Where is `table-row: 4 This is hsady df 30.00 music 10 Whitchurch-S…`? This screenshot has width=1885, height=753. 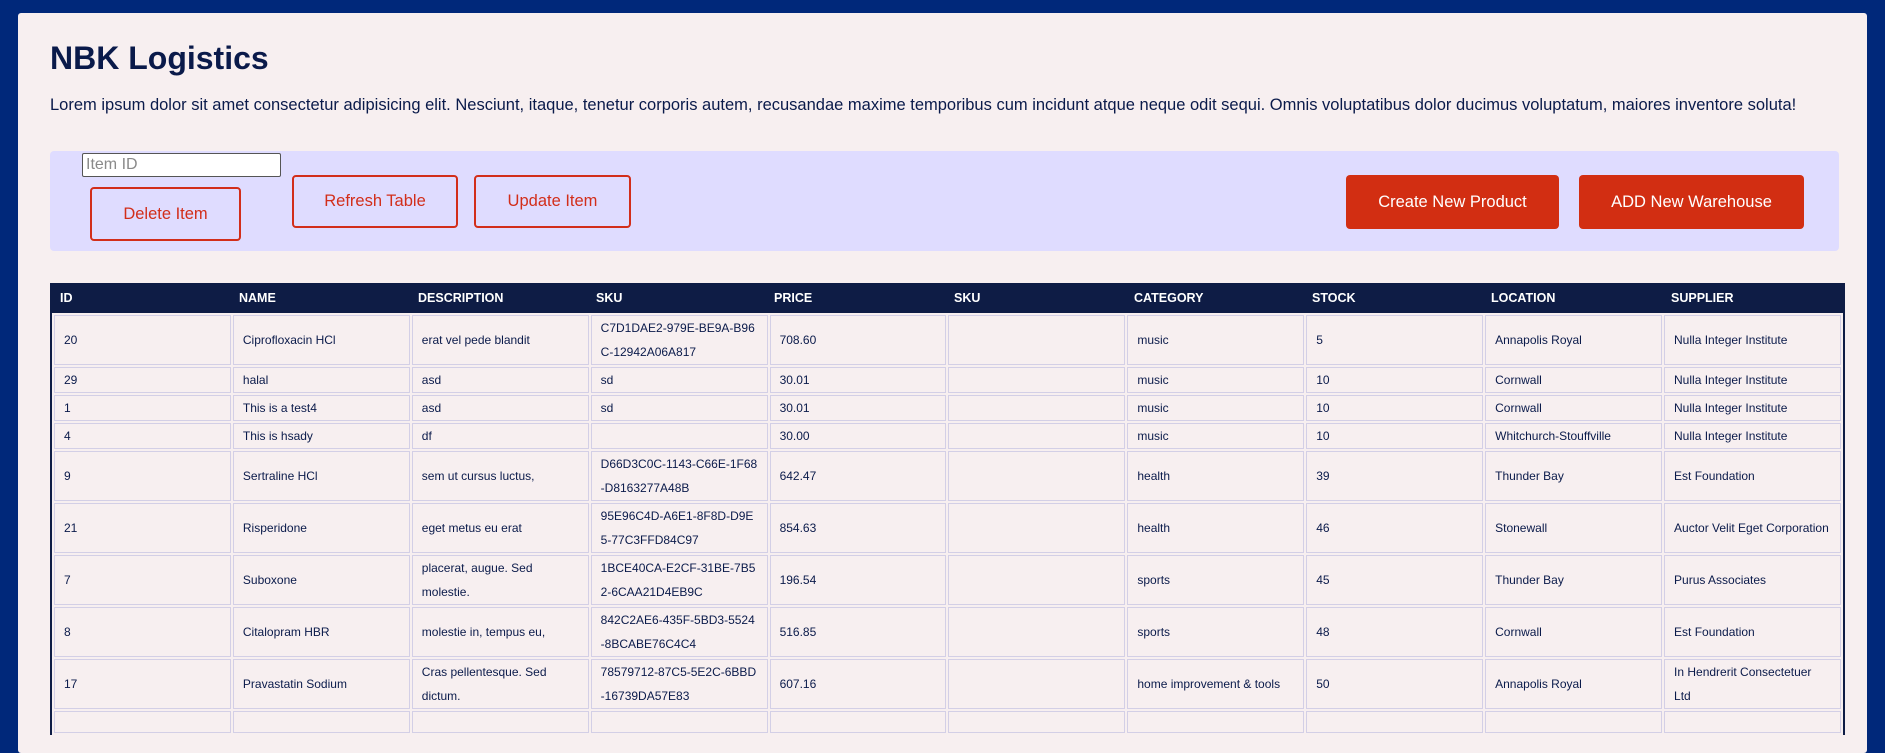
table-row: 4 This is hsady df 30.00 music 10 Whitchurch-S… is located at coordinates (947, 436).